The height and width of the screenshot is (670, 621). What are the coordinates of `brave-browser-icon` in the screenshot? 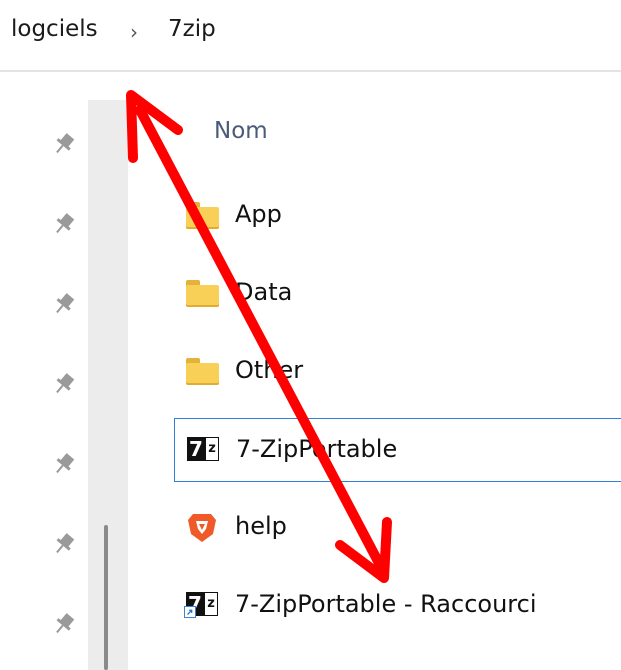 It's located at (202, 528).